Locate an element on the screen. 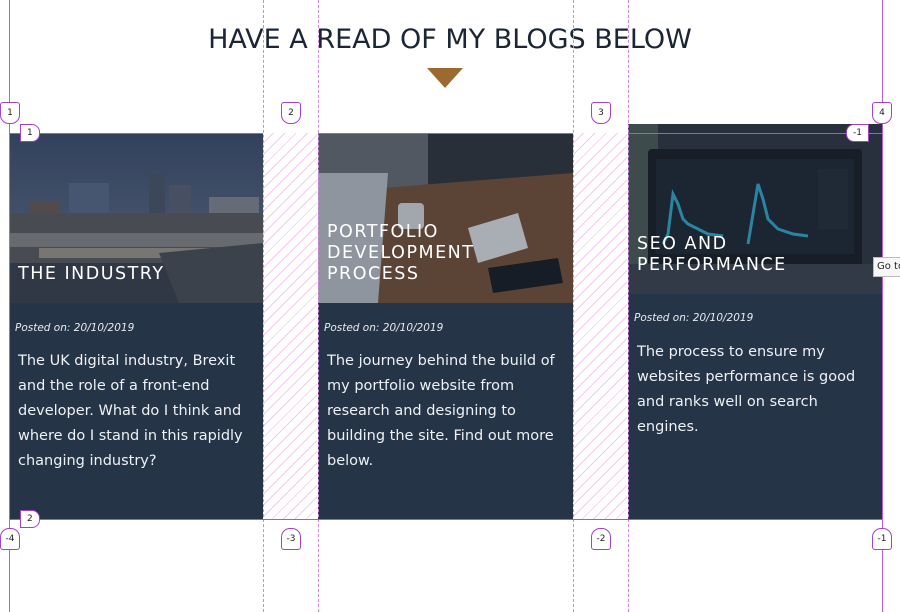  blog-card-image: THE INDUSTRY is located at coordinates (136, 218).